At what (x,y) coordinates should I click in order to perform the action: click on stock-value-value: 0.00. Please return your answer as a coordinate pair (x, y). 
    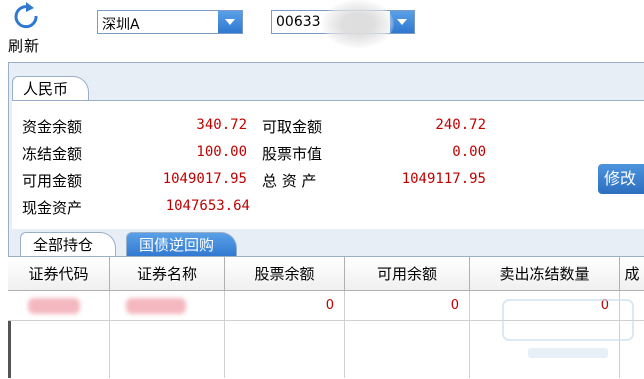
    Looking at the image, I should click on (469, 152).